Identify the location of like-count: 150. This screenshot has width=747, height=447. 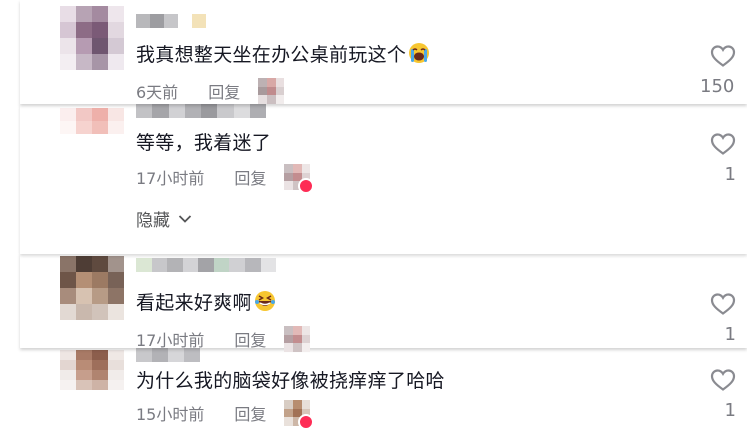
(717, 86).